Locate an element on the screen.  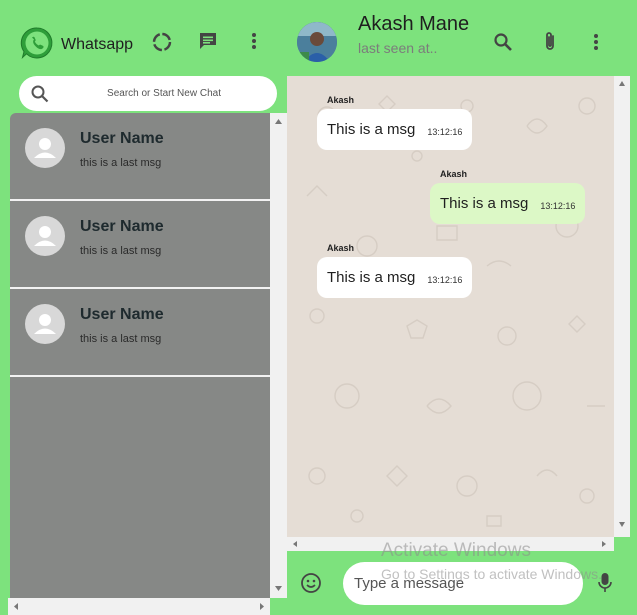
contact-avatar is located at coordinates (317, 42).